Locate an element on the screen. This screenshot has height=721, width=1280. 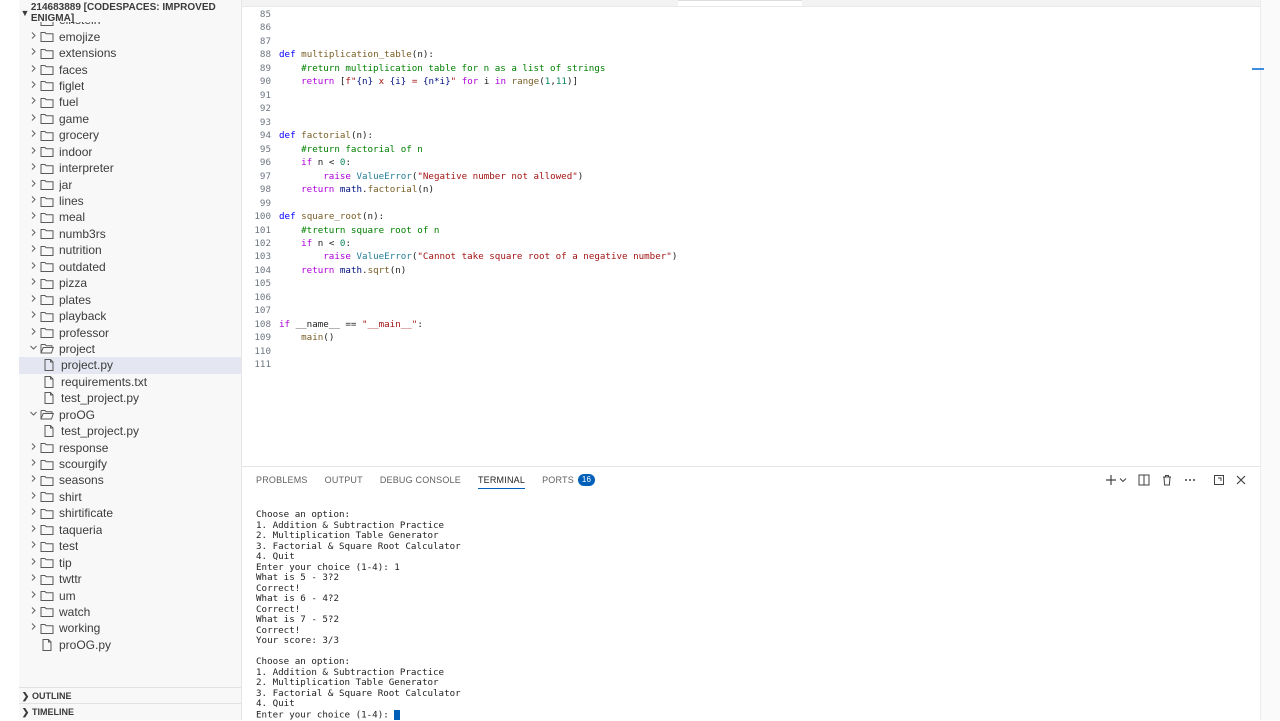
code-line: 106 is located at coordinates (751, 297).